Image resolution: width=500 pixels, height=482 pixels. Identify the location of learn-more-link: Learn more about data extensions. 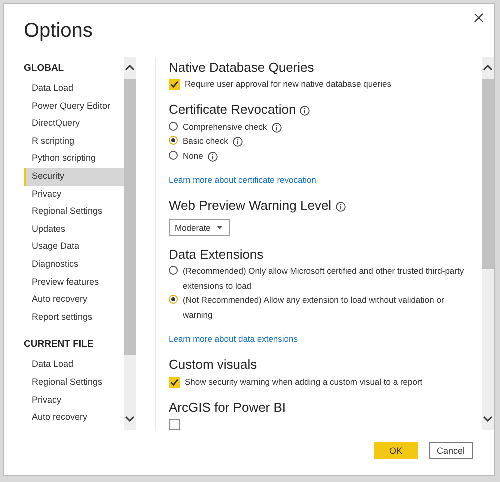
(233, 339).